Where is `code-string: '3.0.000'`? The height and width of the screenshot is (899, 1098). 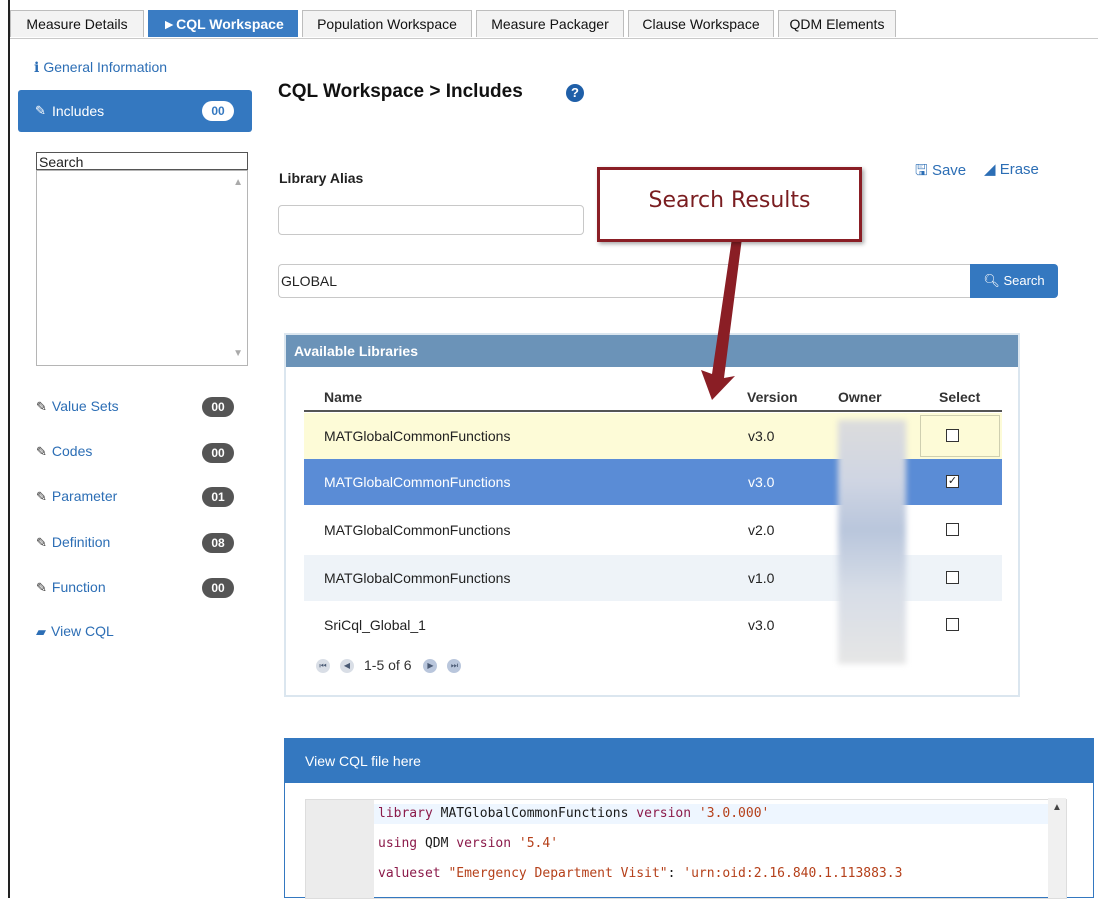 code-string: '3.0.000' is located at coordinates (730, 813).